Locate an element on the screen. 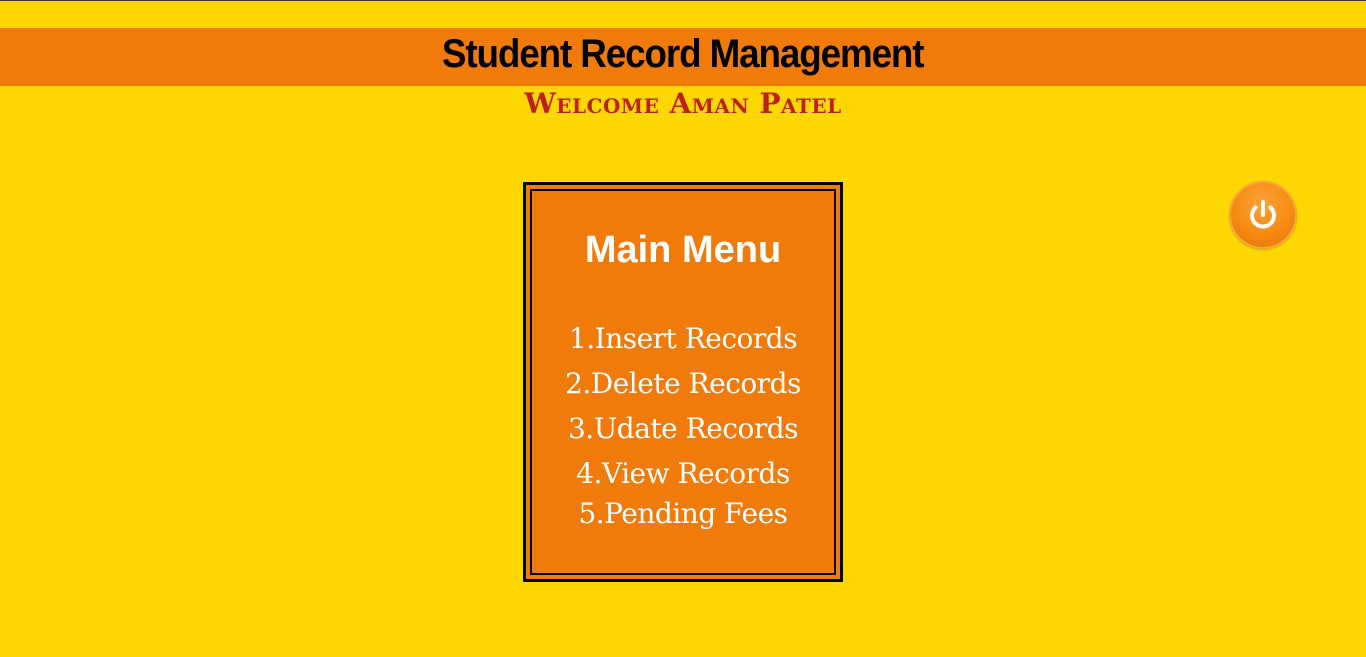 The height and width of the screenshot is (657, 1366). app-title: Student Record Management is located at coordinates (683, 54).